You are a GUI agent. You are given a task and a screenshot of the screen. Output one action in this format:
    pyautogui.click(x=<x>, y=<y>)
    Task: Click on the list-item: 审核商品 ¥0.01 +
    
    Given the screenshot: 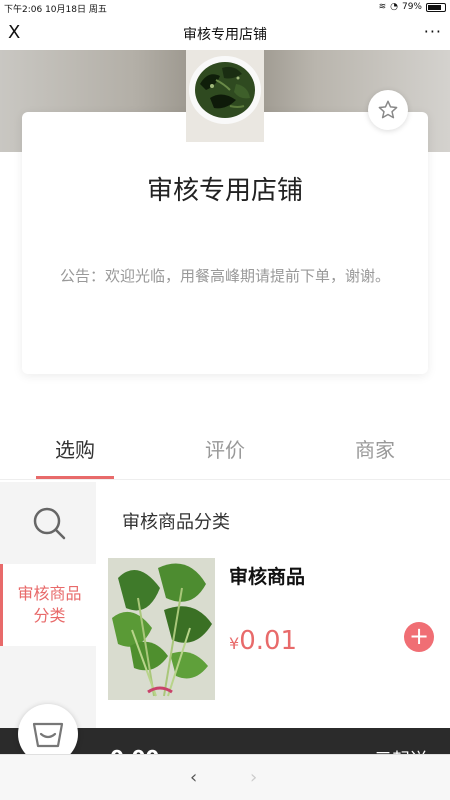 What is the action you would take?
    pyautogui.click(x=273, y=630)
    